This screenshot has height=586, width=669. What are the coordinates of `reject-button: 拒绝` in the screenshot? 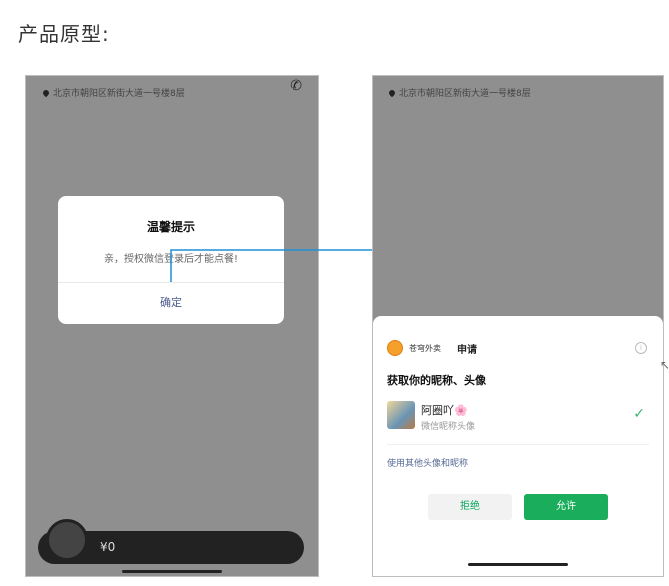 It's located at (470, 507).